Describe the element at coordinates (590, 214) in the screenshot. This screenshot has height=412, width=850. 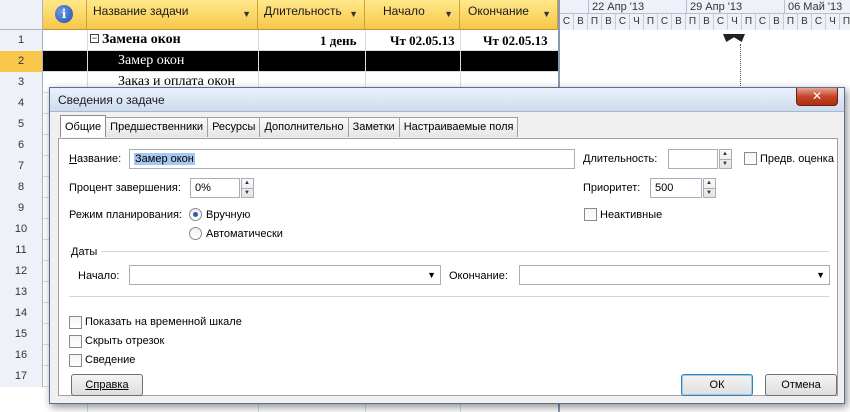
I see `inactive-checkbox` at that location.